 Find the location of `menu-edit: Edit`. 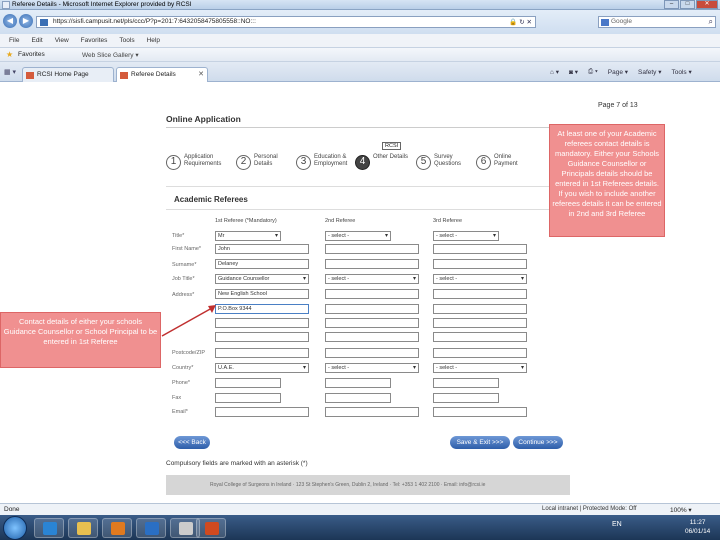

menu-edit: Edit is located at coordinates (36, 40).